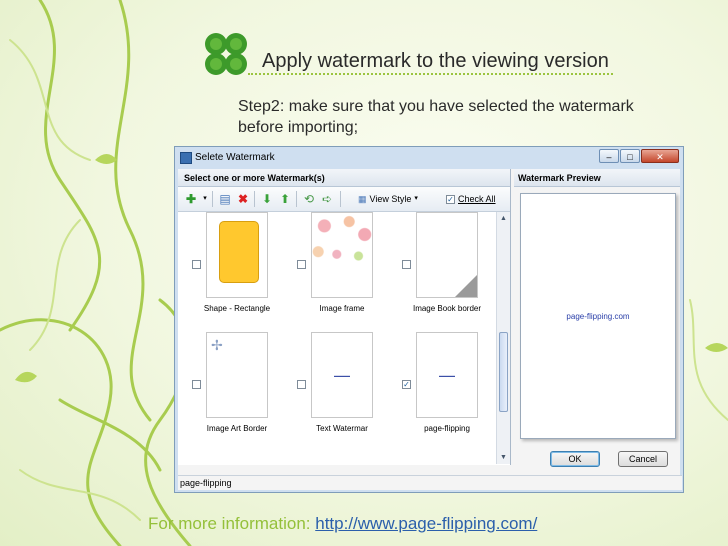  I want to click on add-dropdown-icon: ▾, so click(205, 199).